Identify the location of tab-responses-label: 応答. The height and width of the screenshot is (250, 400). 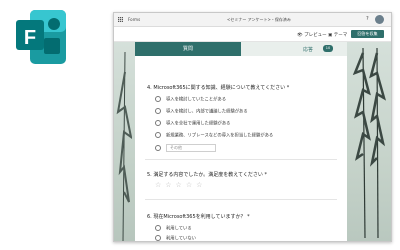
(308, 50).